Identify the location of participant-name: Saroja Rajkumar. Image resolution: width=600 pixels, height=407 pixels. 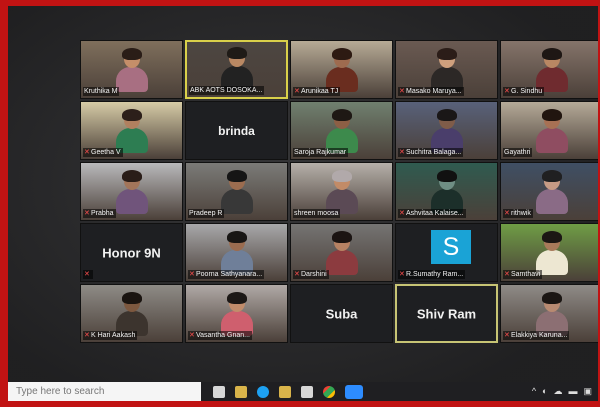
(320, 152).